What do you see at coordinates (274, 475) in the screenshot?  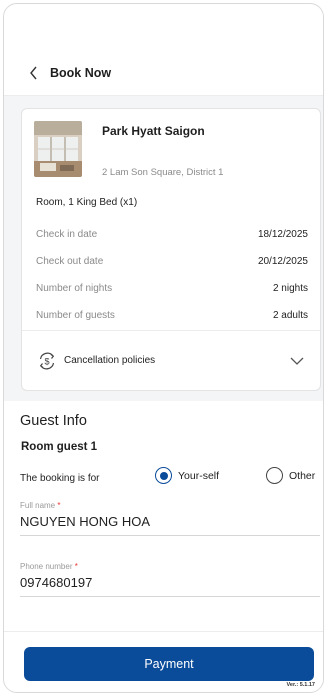 I see `radio-unselected-icon` at bounding box center [274, 475].